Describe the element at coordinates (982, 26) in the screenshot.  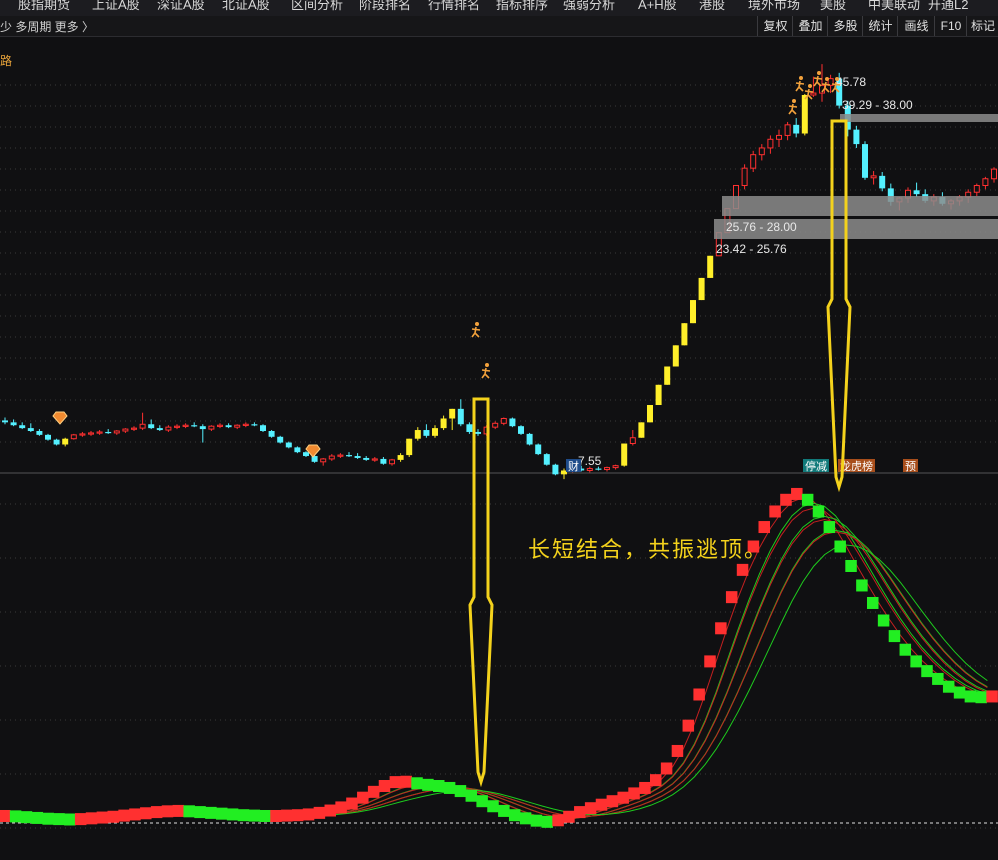
I see `toolbar-button-6: 标记` at that location.